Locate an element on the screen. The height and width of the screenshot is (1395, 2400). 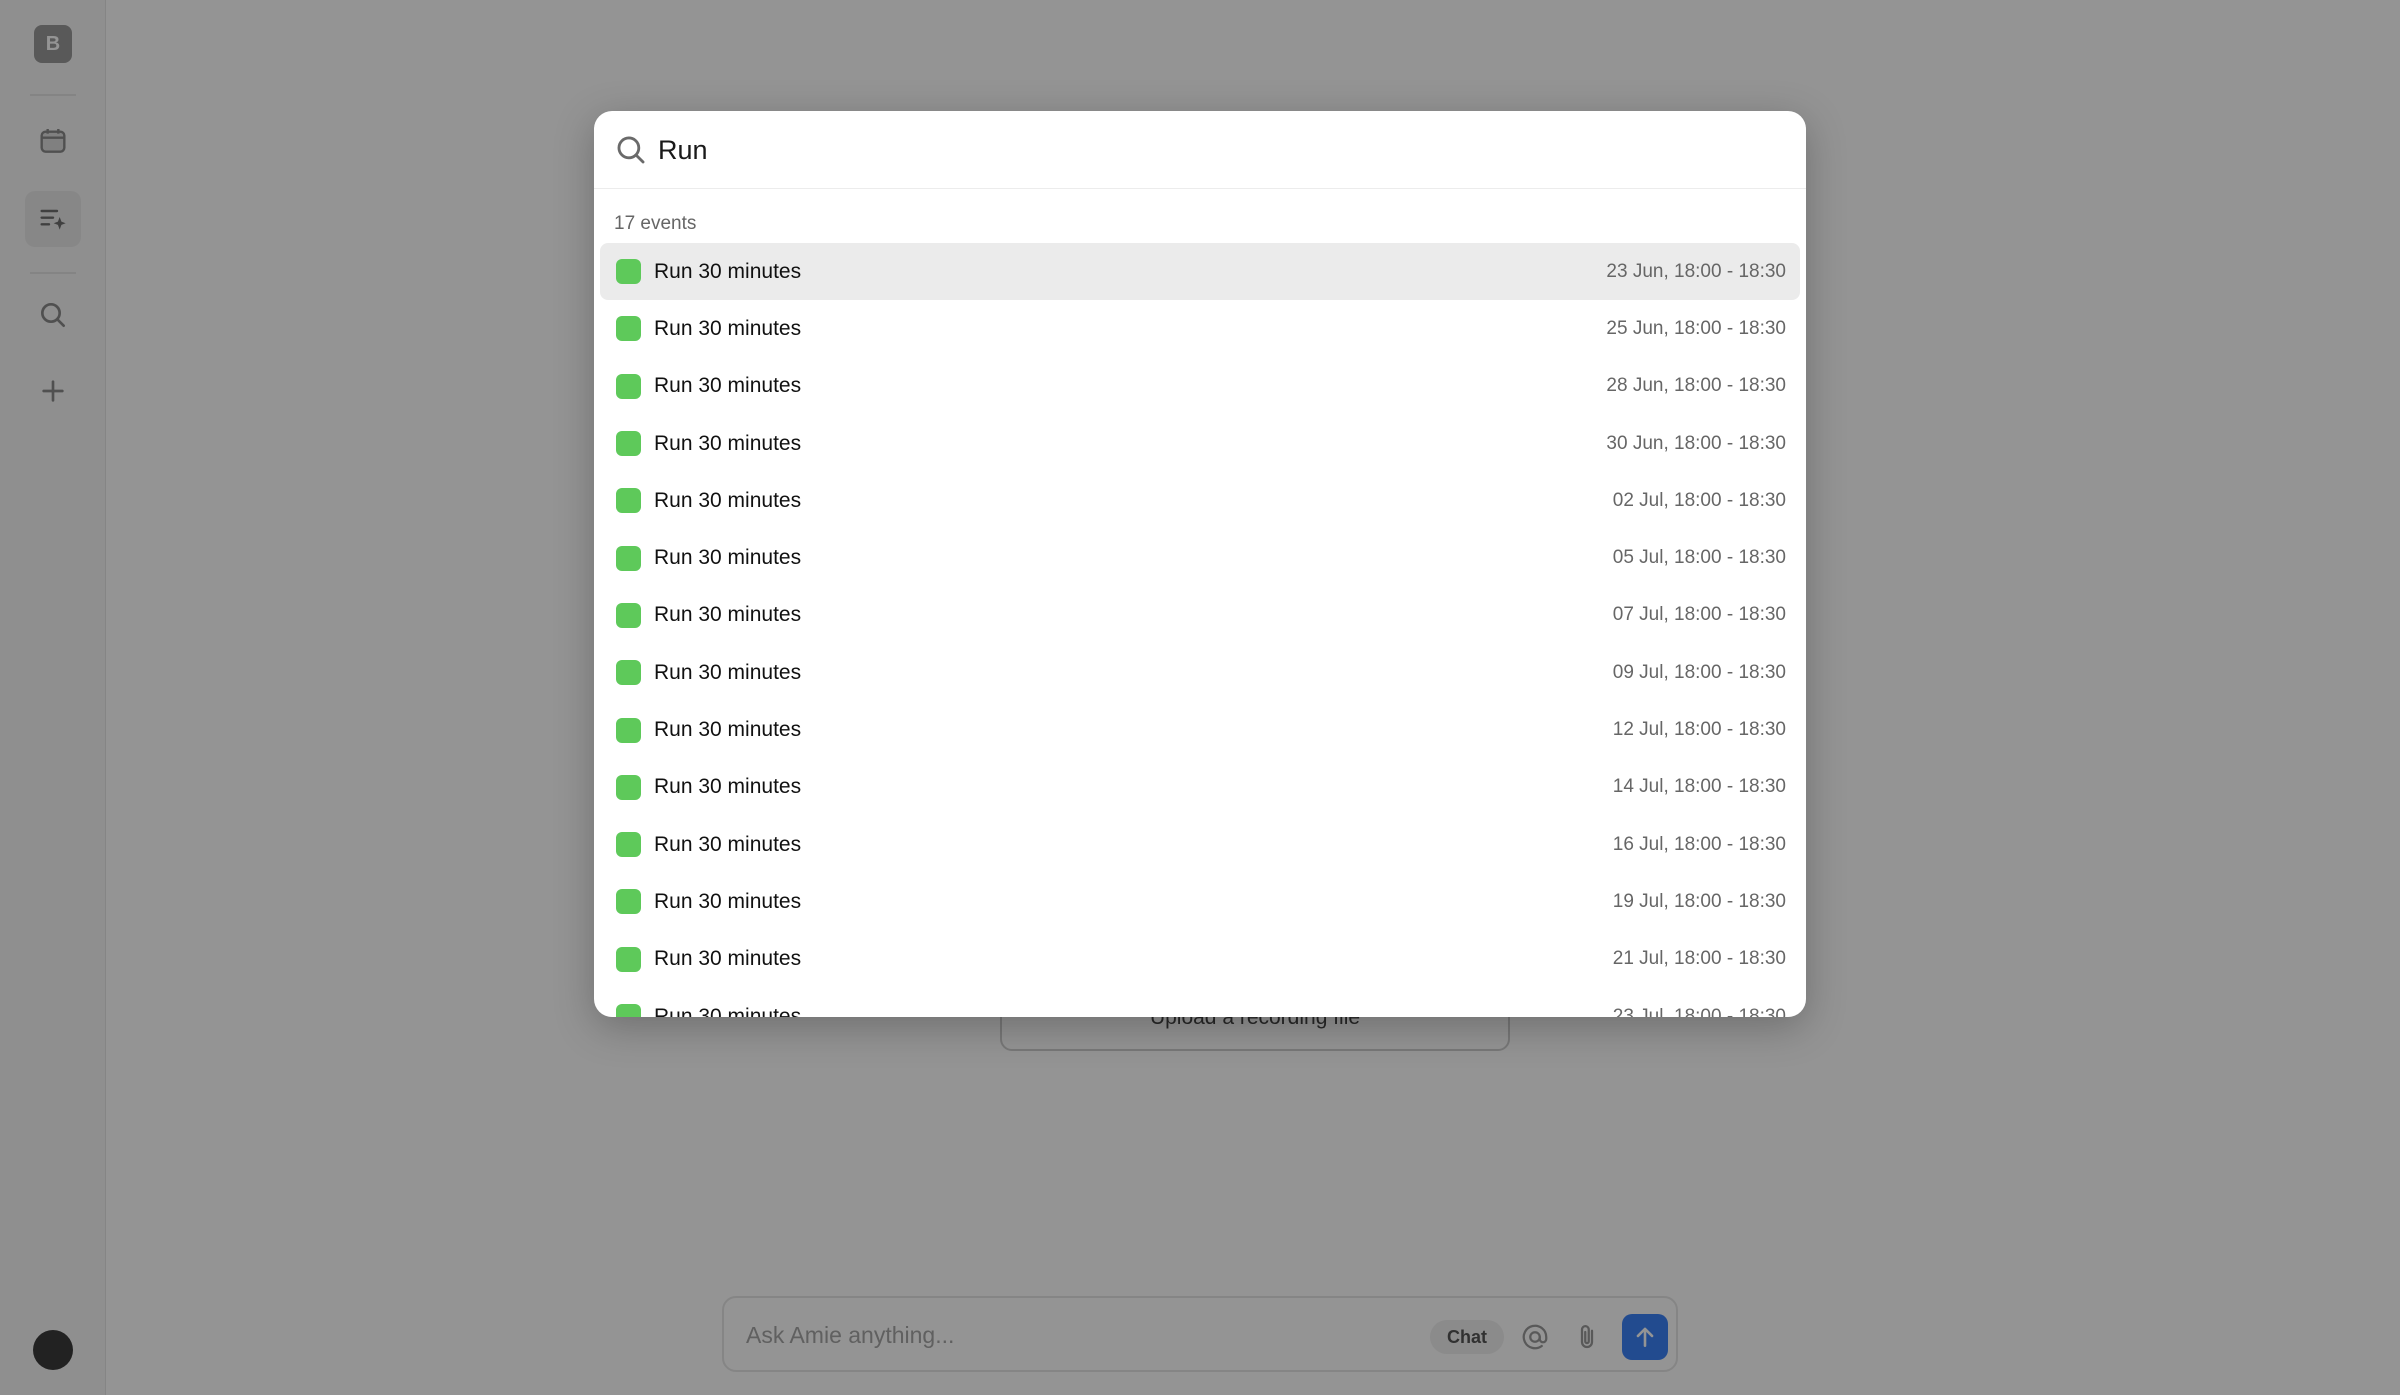
search-icon is located at coordinates (631, 150).